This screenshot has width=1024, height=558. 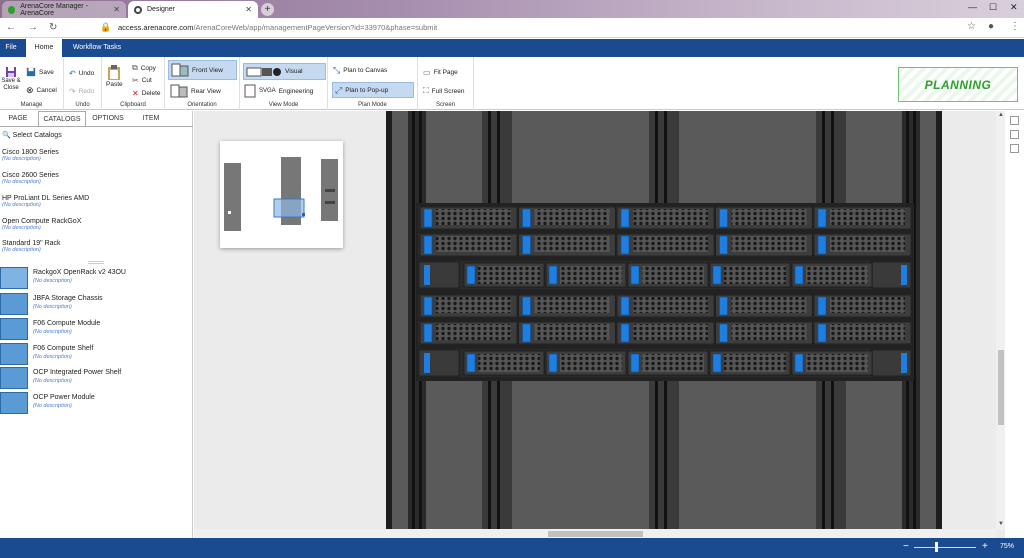 What do you see at coordinates (30, 152) in the screenshot?
I see `catalog-title: Cisco 1800 Series` at bounding box center [30, 152].